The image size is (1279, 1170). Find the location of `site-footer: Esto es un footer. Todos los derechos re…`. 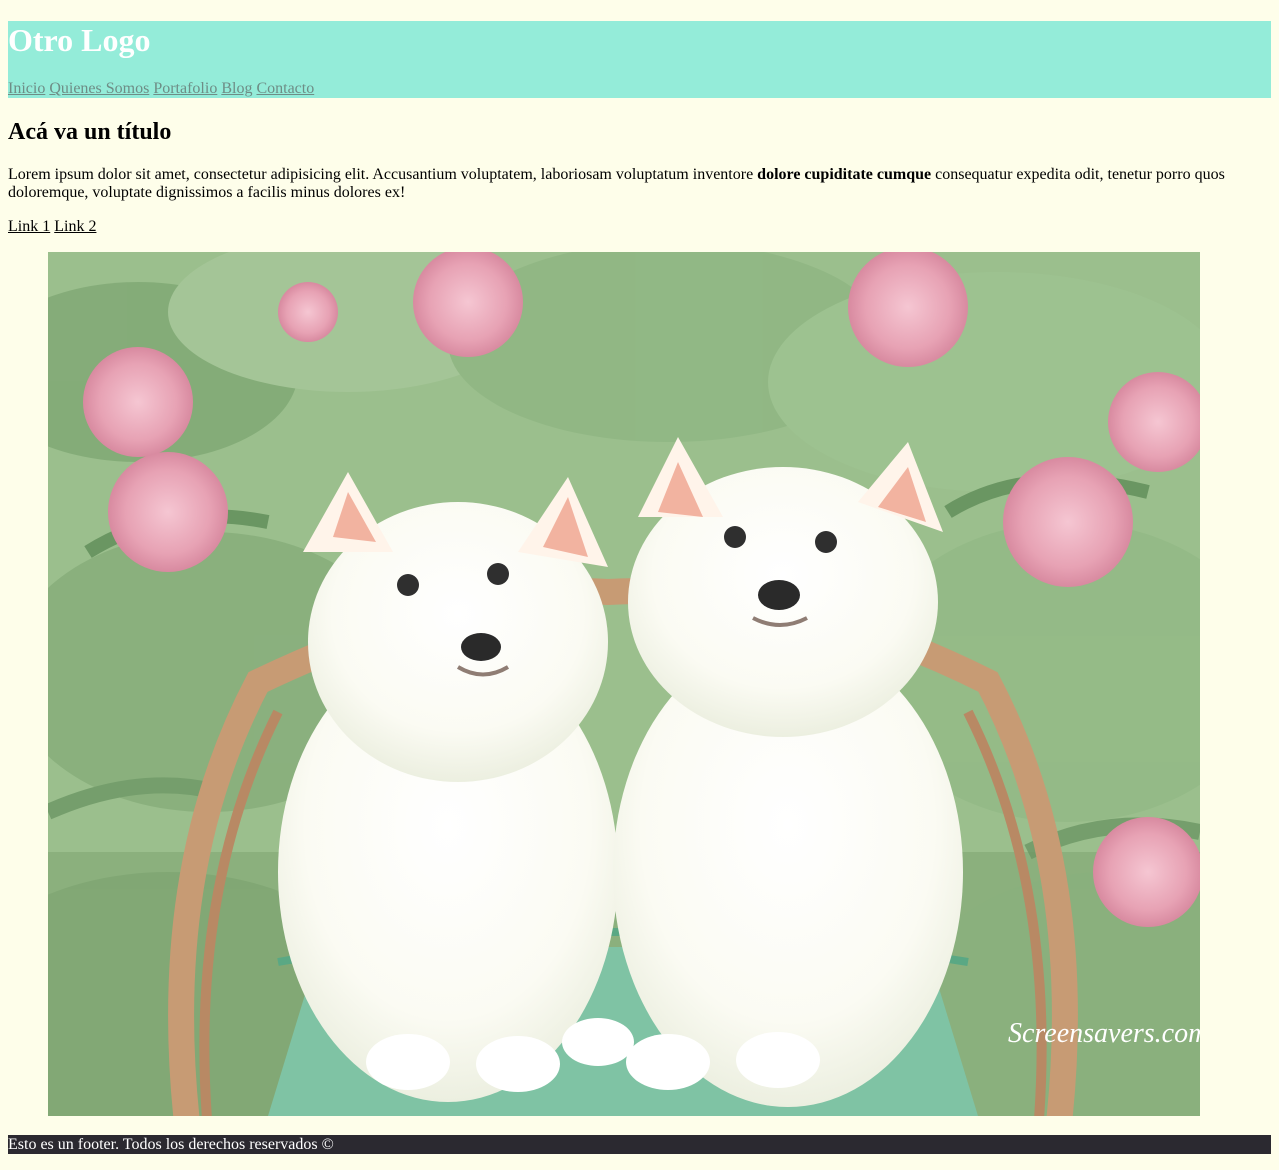

site-footer: Esto es un footer. Todos los derechos re… is located at coordinates (639, 1144).